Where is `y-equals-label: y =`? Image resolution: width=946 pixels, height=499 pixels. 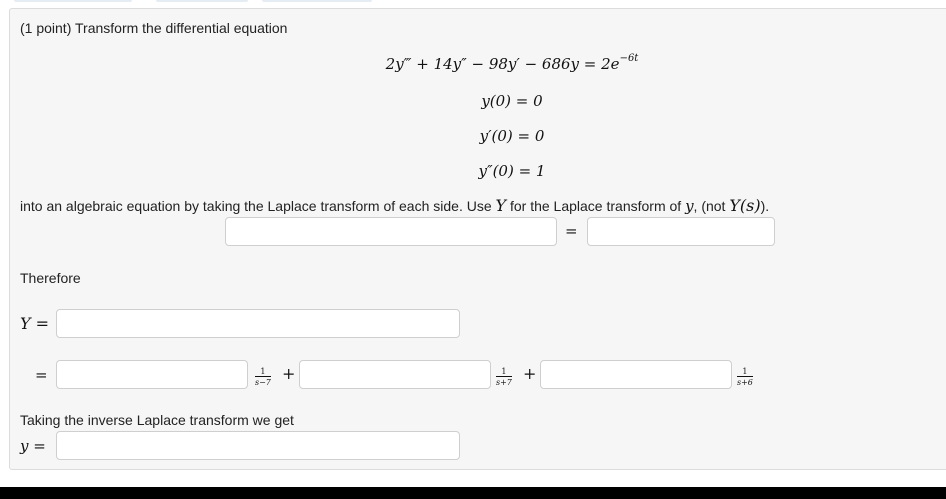 y-equals-label: y = is located at coordinates (33, 446).